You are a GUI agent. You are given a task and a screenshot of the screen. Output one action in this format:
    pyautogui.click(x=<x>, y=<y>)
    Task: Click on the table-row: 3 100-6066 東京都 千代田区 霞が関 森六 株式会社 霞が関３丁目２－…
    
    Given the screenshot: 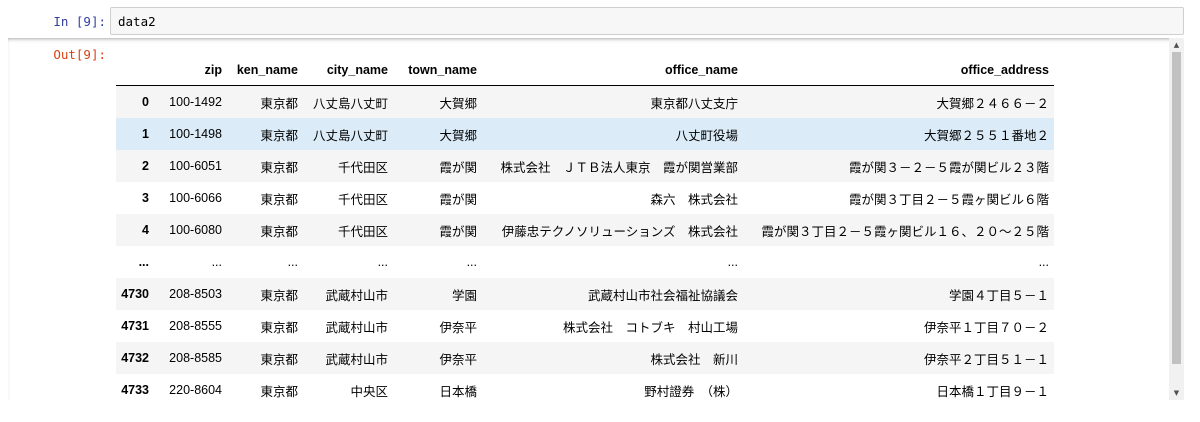 What is the action you would take?
    pyautogui.click(x=585, y=198)
    